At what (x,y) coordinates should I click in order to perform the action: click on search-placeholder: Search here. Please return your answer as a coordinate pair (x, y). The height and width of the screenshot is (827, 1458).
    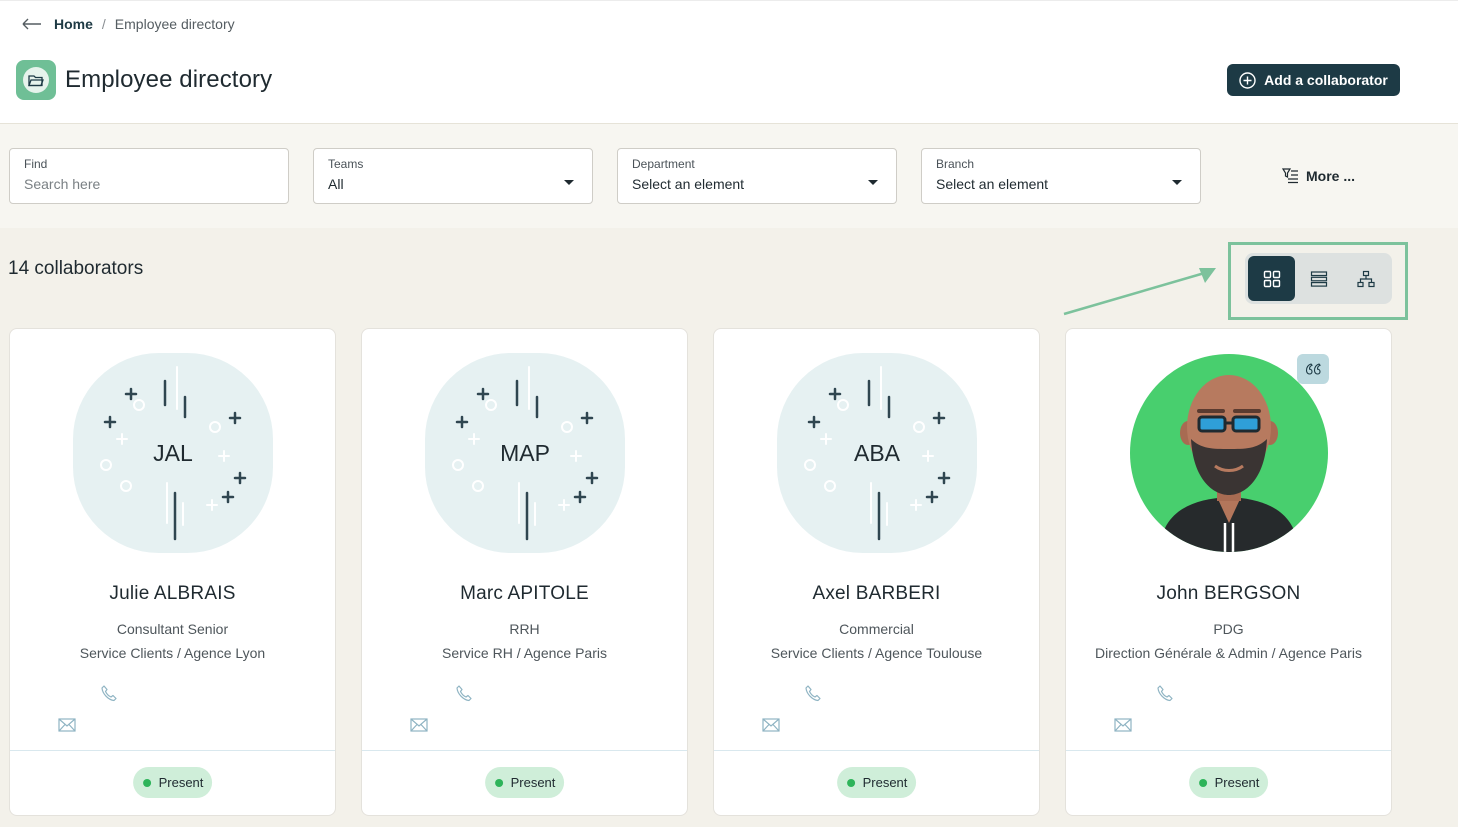
    Looking at the image, I should click on (62, 184).